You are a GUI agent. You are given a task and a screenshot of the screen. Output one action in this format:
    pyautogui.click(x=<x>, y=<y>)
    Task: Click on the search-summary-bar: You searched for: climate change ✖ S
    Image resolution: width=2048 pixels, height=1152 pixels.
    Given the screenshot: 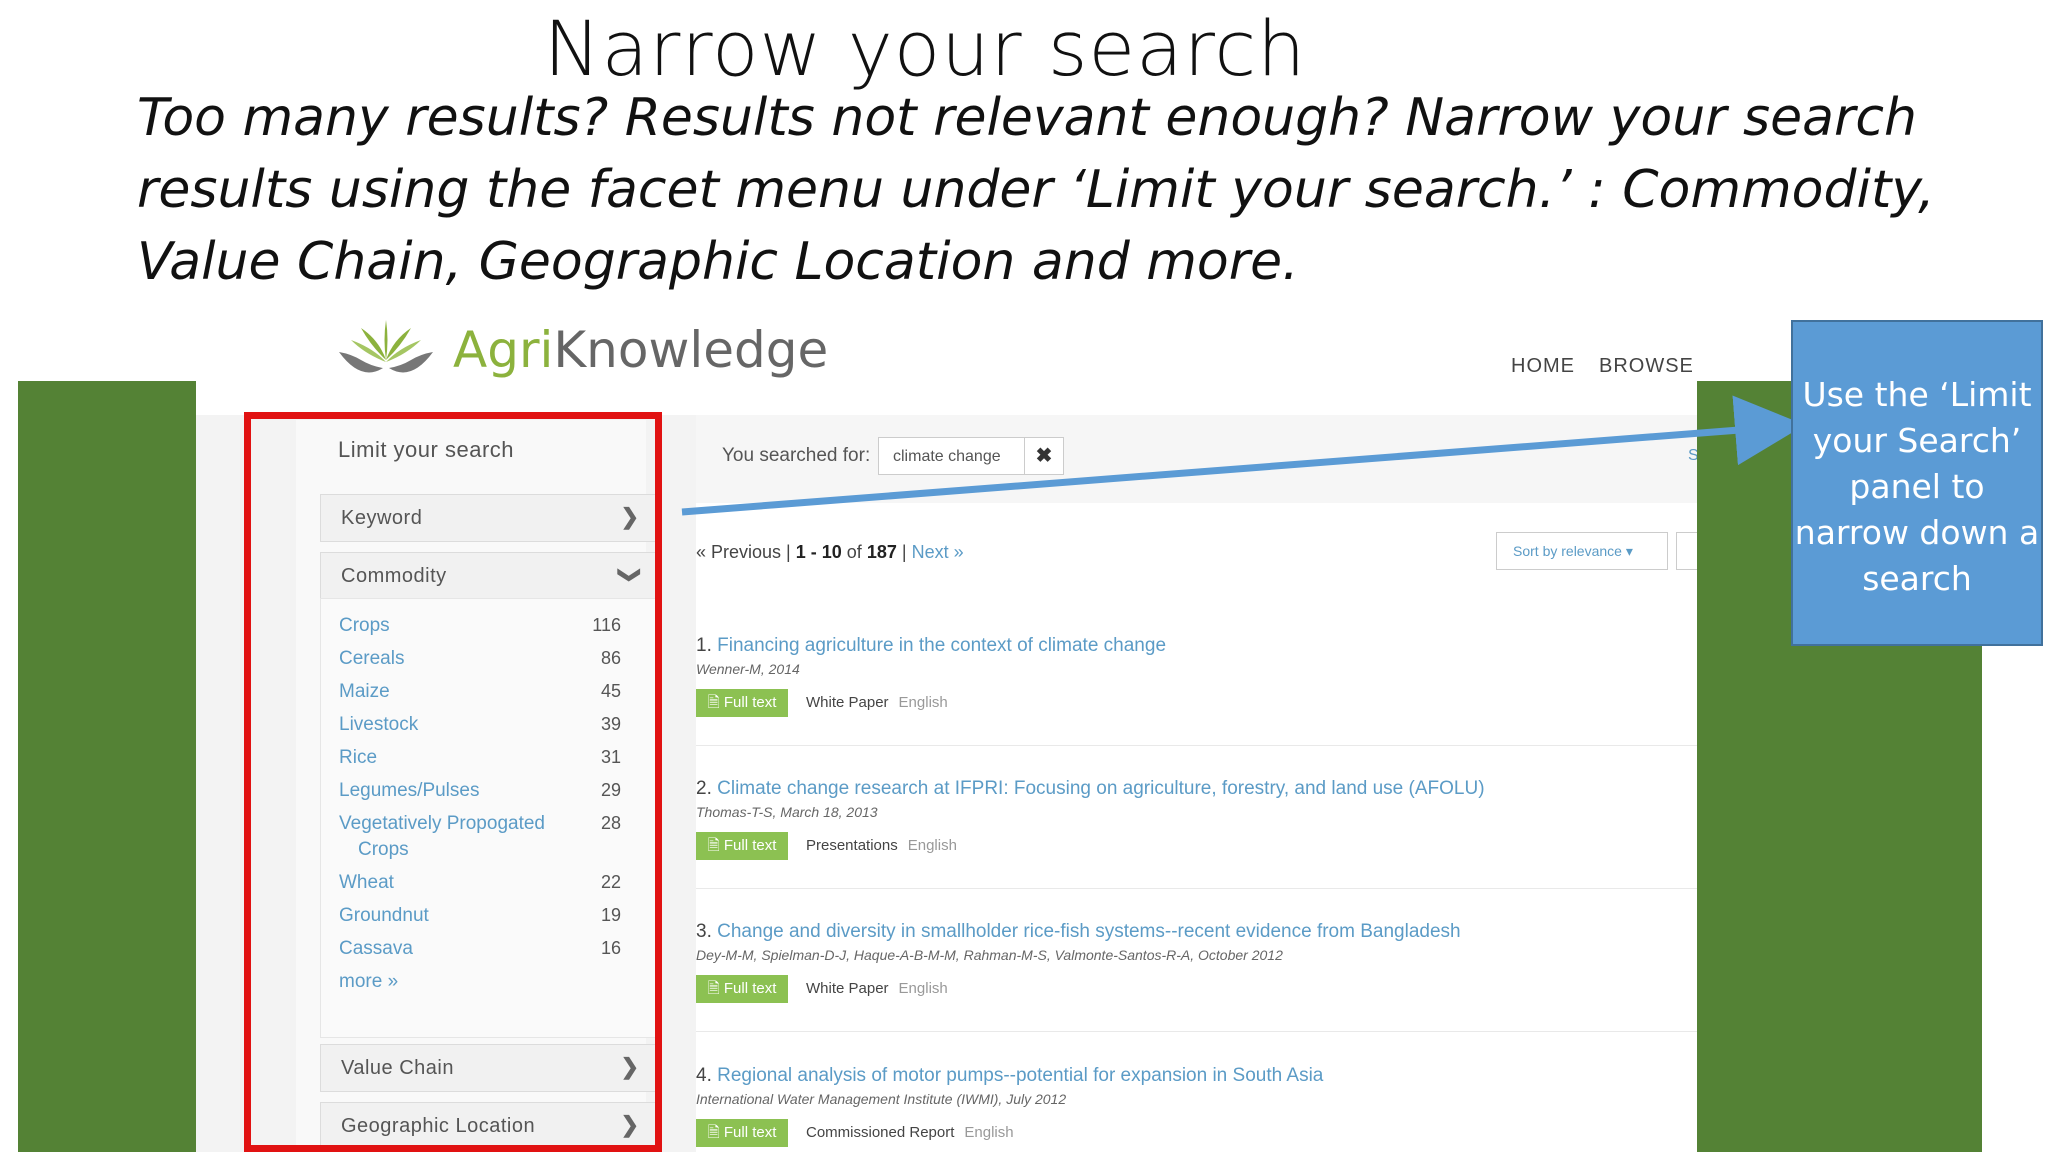 What is the action you would take?
    pyautogui.click(x=1196, y=459)
    